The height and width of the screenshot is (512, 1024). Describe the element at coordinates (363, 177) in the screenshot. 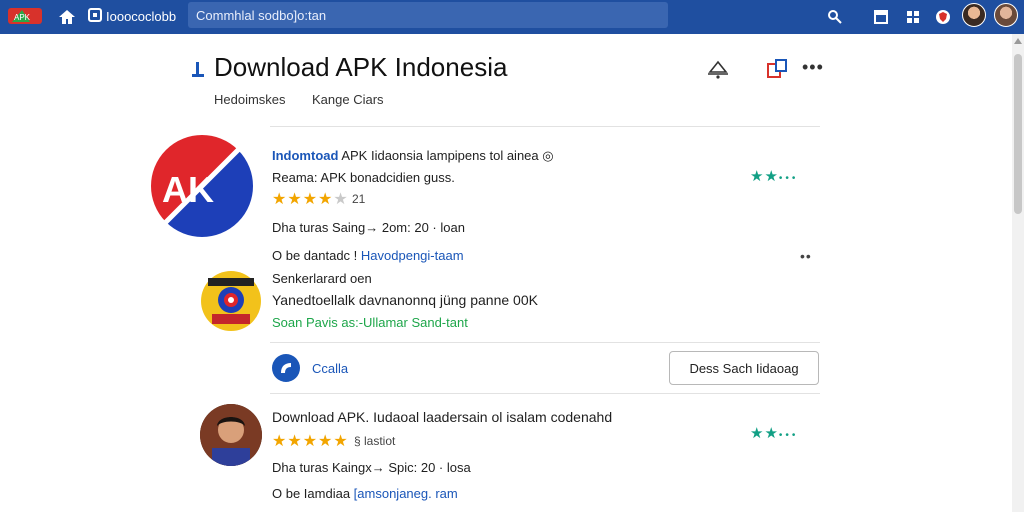

I see `item-subtitle: Reama: APK bonadcidien guss.` at that location.